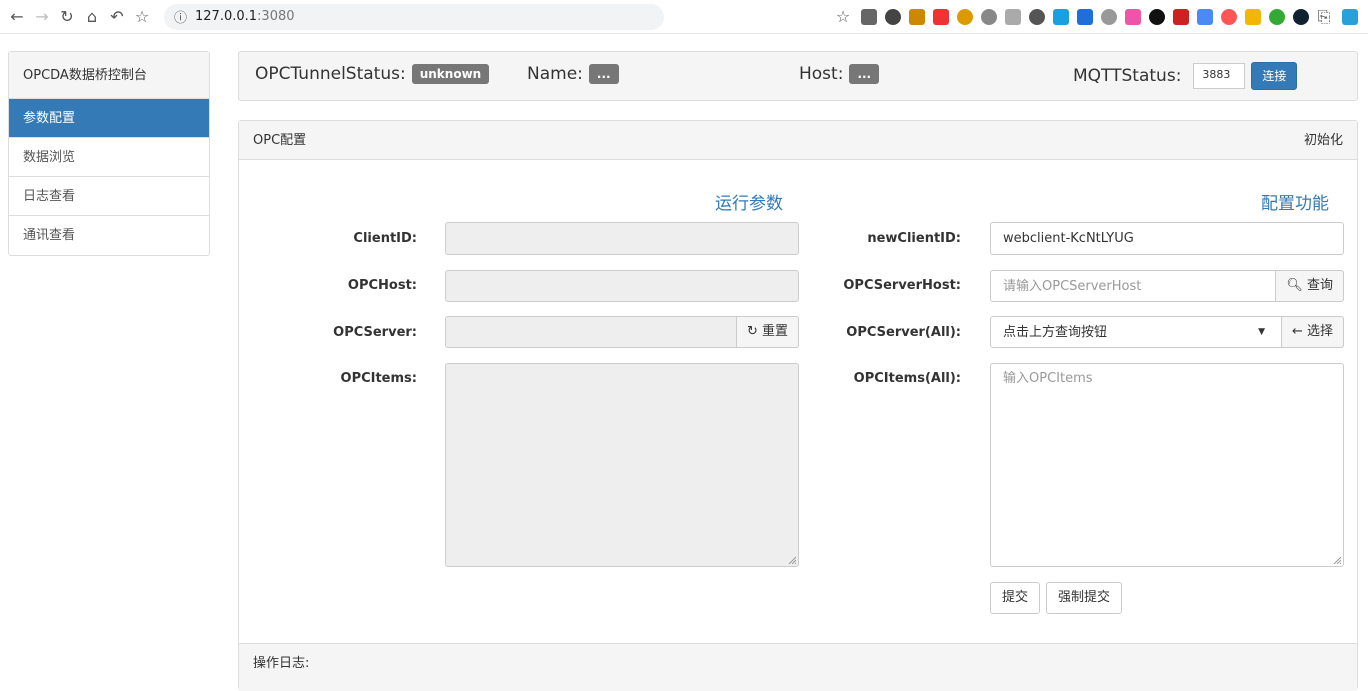  What do you see at coordinates (109, 196) in the screenshot?
I see `sidebar-item-log-view: 日志查看` at bounding box center [109, 196].